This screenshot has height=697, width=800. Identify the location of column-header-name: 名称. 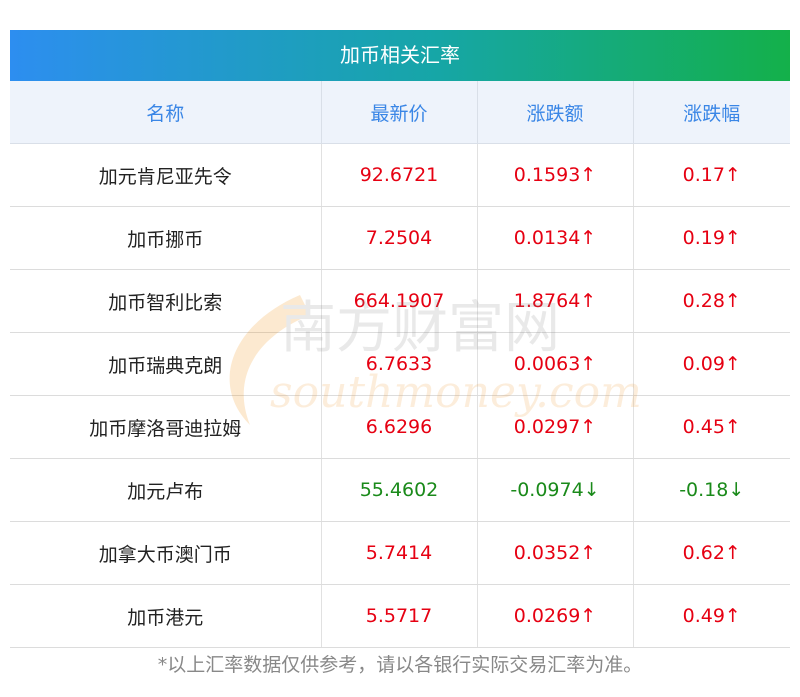
(166, 112).